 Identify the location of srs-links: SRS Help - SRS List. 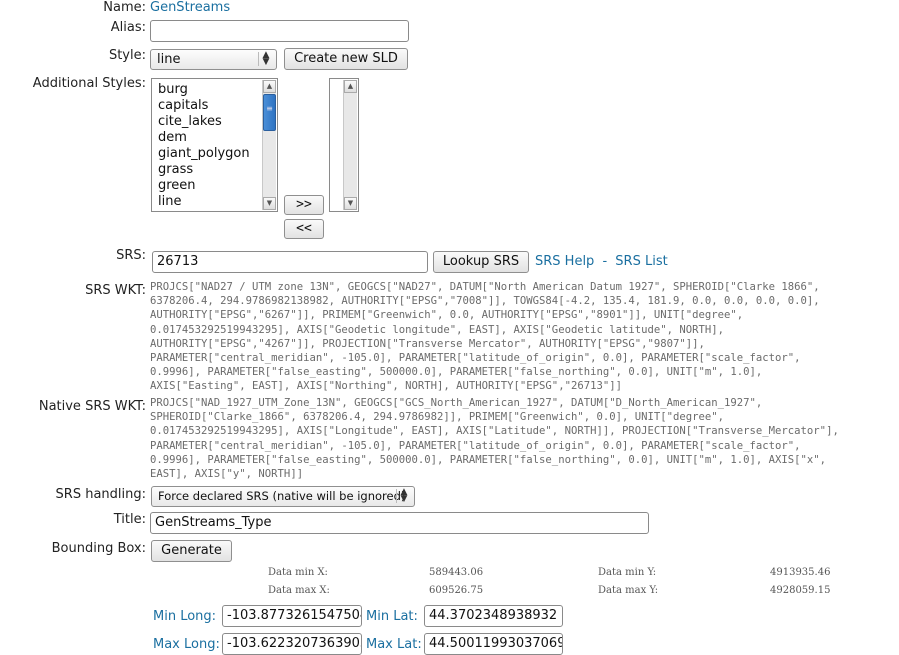
(601, 262).